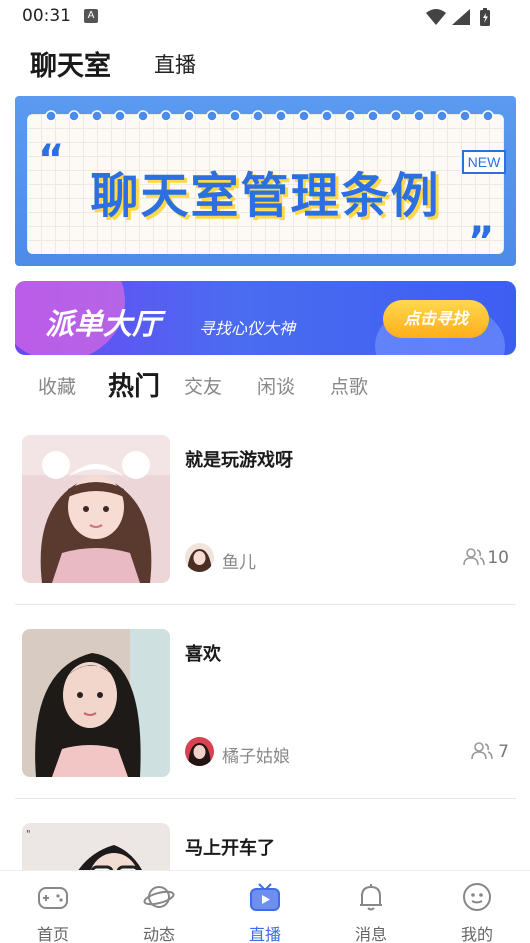 The height and width of the screenshot is (943, 530). What do you see at coordinates (57, 385) in the screenshot?
I see `category-tab-favorites: 收藏` at bounding box center [57, 385].